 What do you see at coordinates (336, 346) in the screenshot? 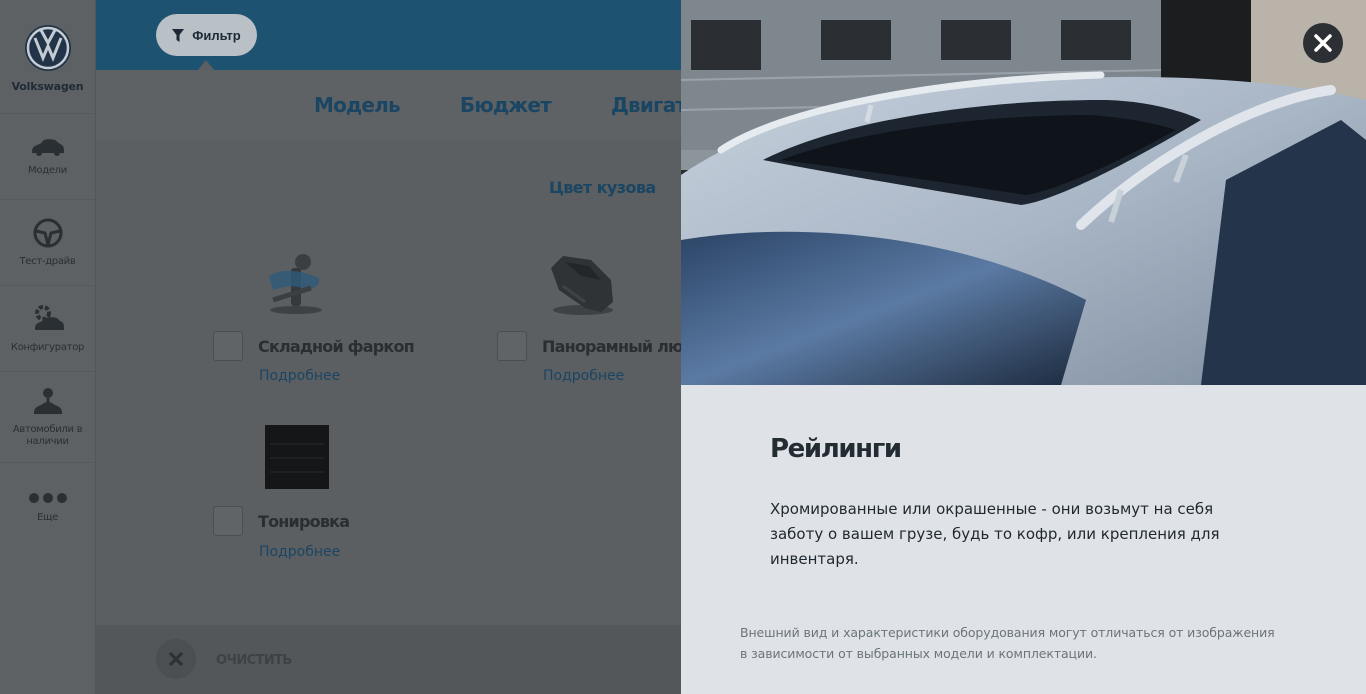
I see `option-title: Складной фаркоп` at bounding box center [336, 346].